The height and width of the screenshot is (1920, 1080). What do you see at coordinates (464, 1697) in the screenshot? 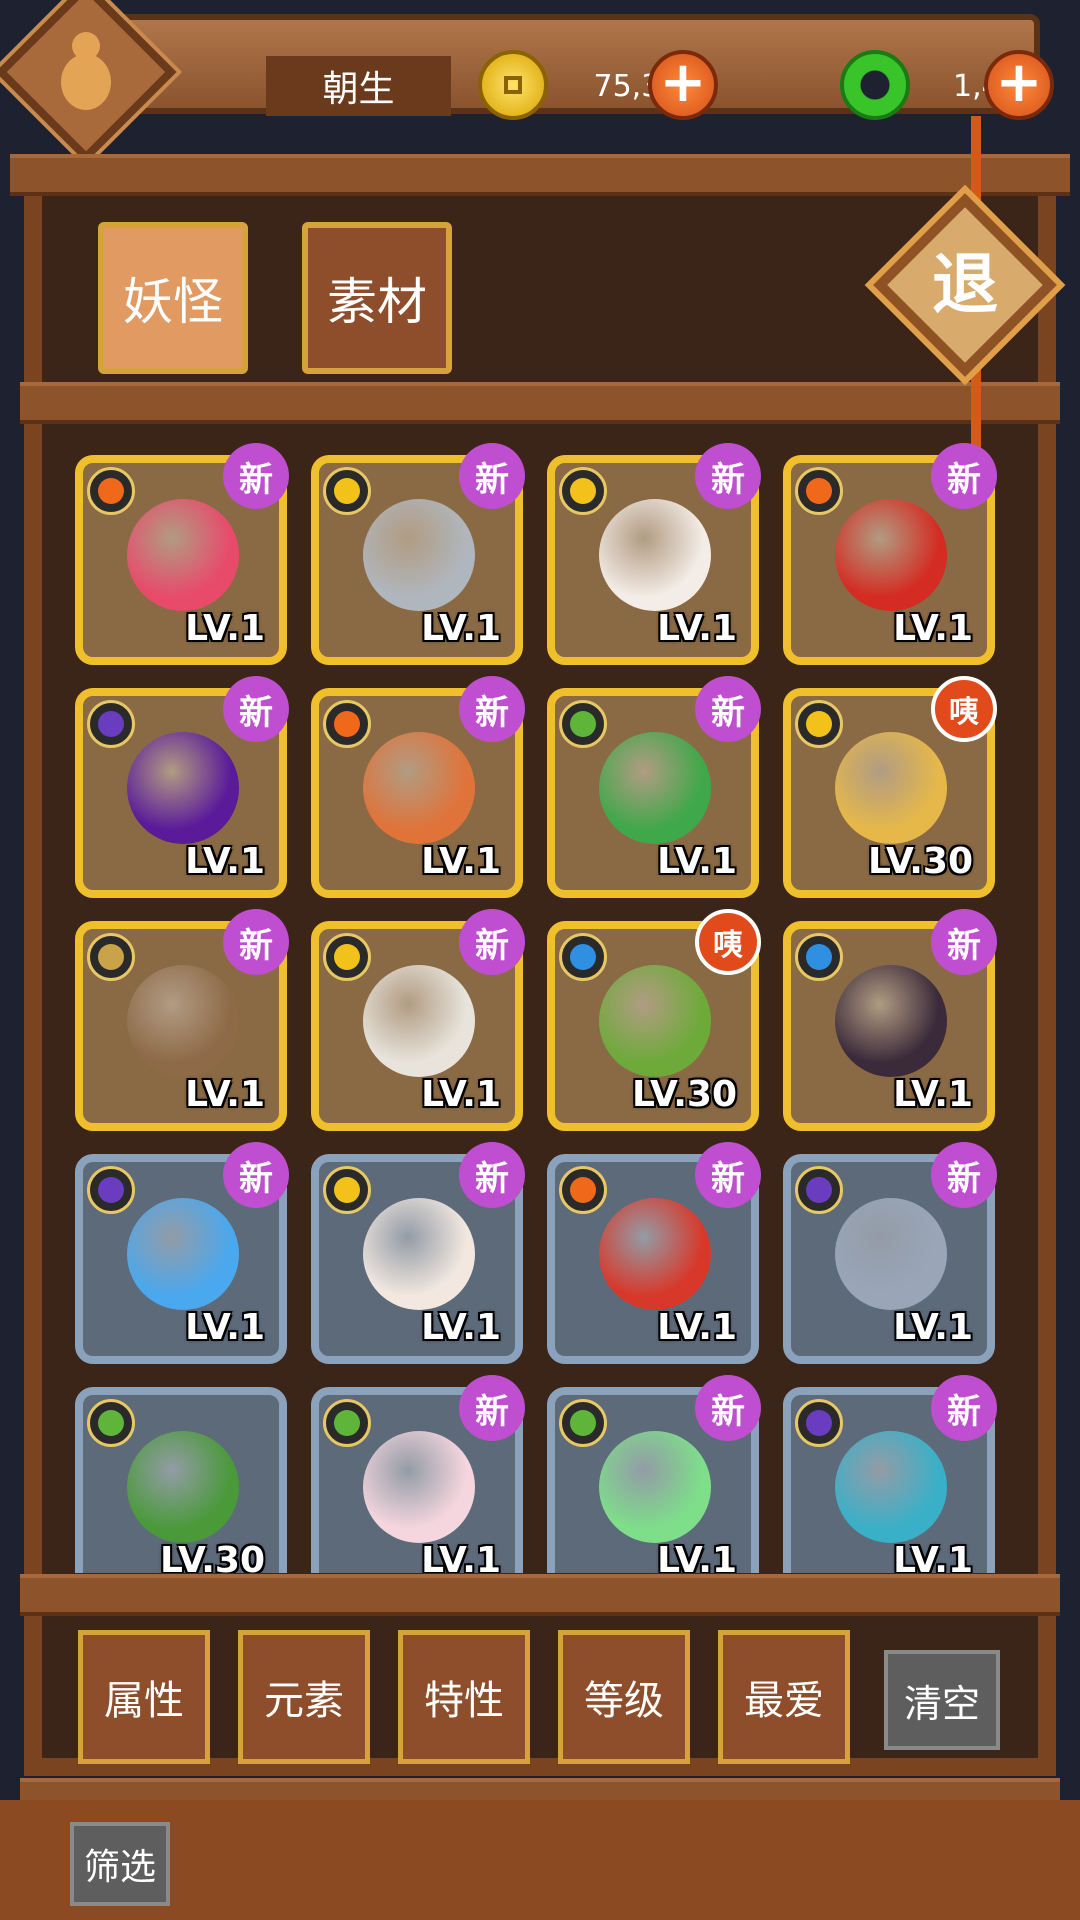
I see `filter-trait-button: 特性` at bounding box center [464, 1697].